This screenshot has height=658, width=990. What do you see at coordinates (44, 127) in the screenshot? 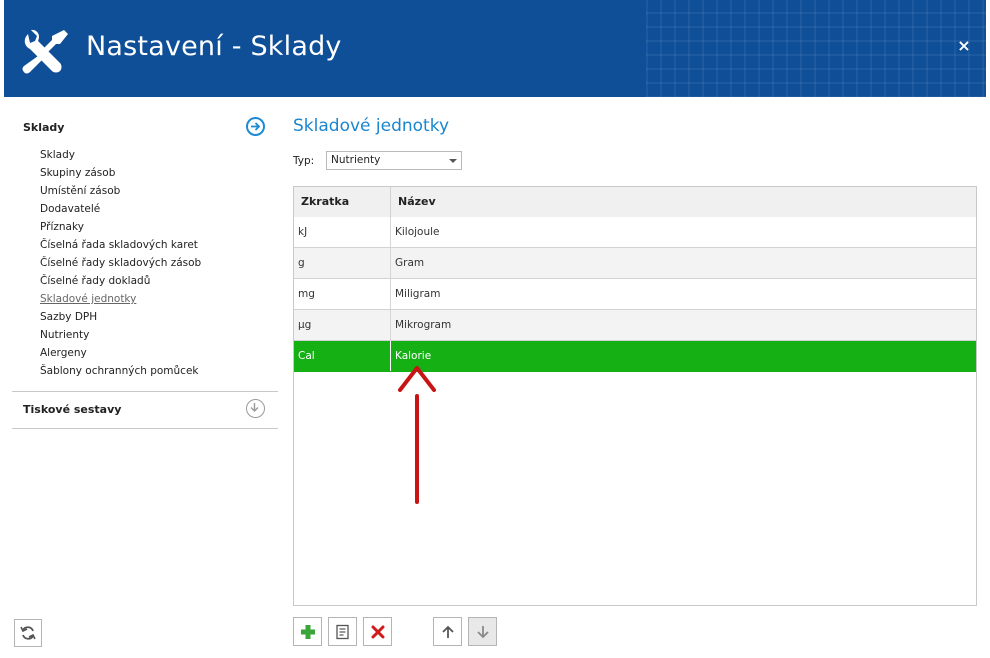
I see `sidebar-section-label: Sklady` at bounding box center [44, 127].